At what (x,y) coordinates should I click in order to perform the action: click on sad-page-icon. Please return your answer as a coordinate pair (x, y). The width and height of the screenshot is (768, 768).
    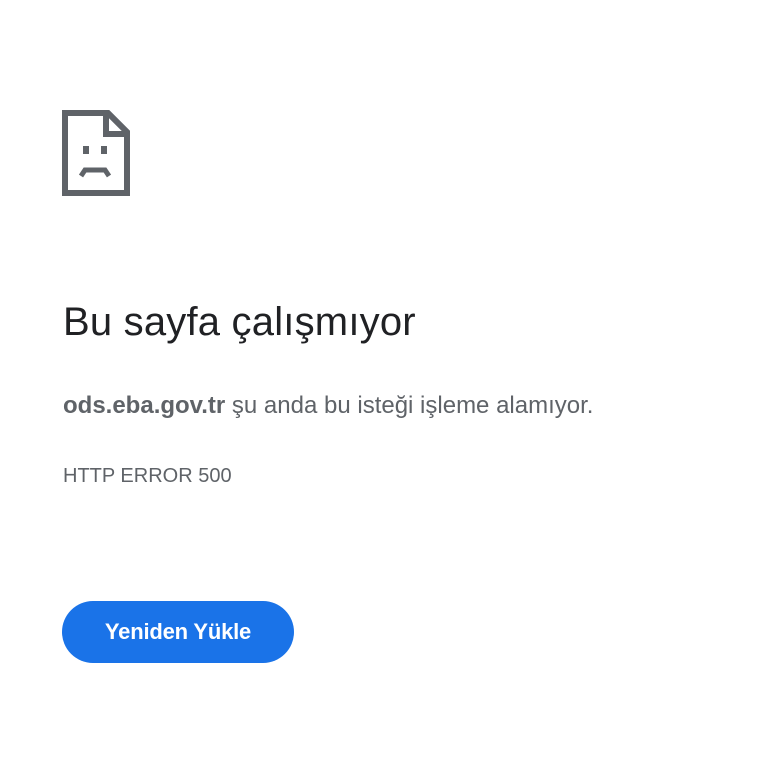
    Looking at the image, I should click on (96, 153).